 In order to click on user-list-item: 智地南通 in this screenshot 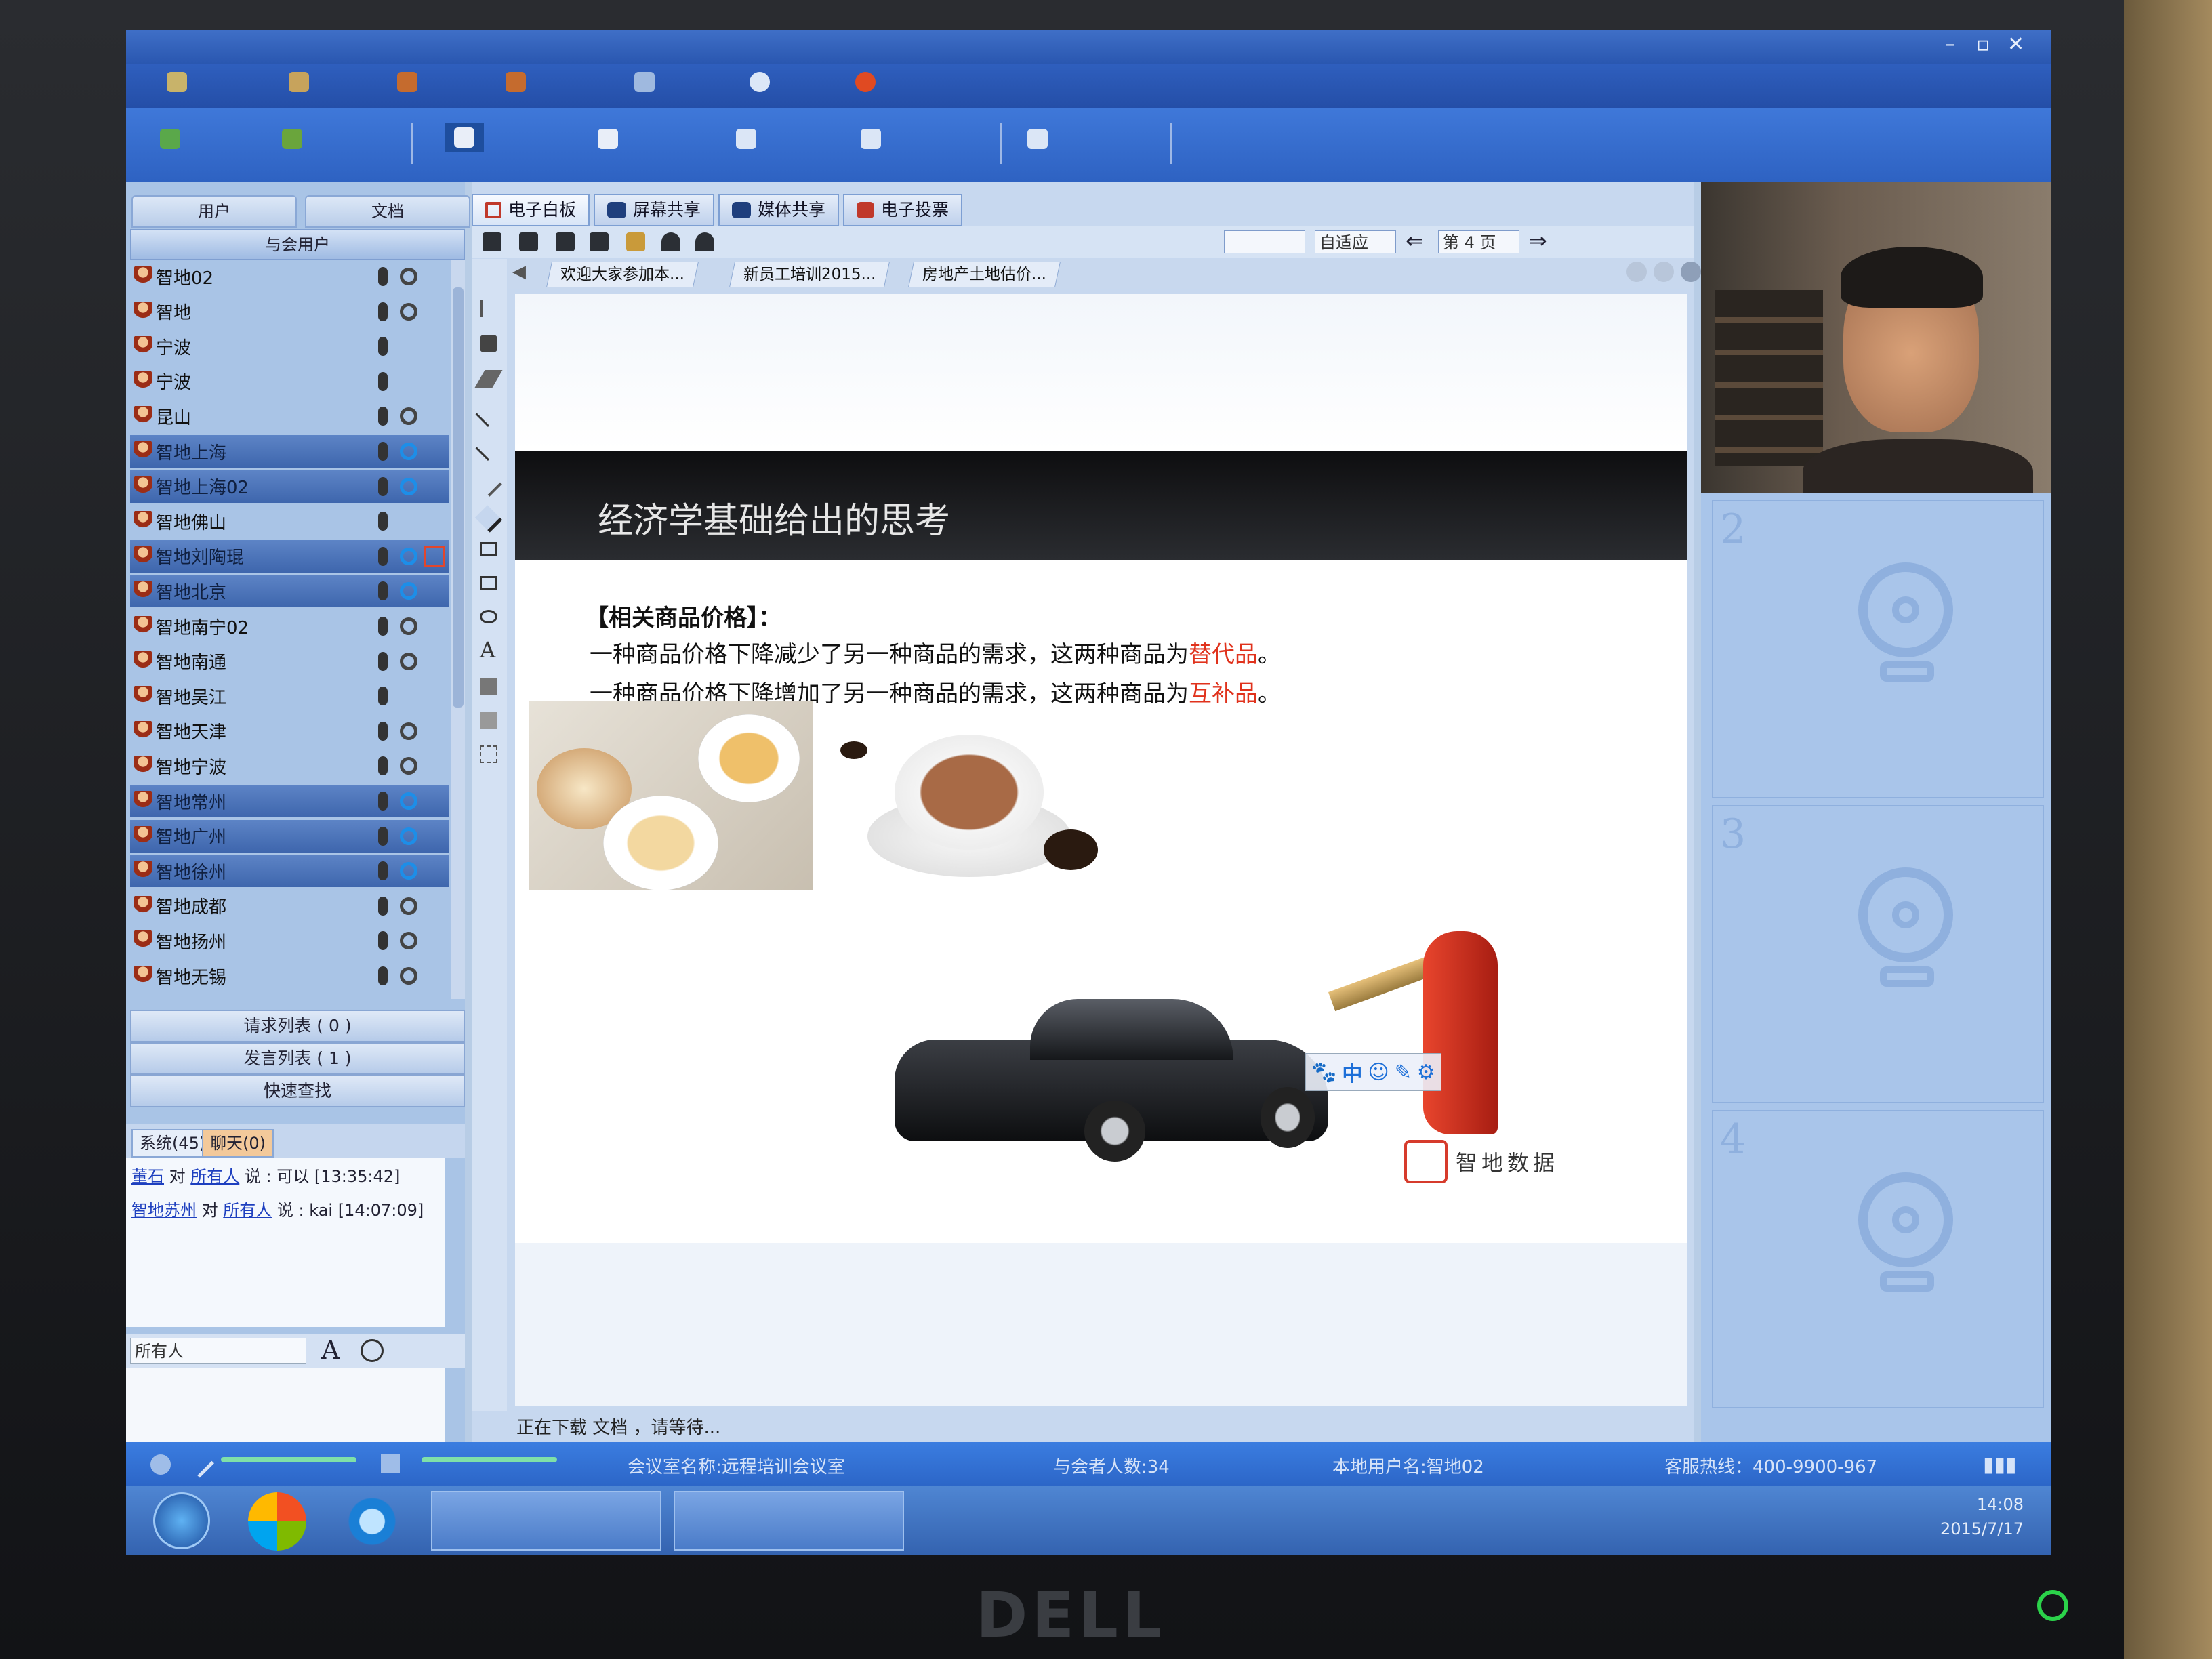, I will do `click(289, 662)`.